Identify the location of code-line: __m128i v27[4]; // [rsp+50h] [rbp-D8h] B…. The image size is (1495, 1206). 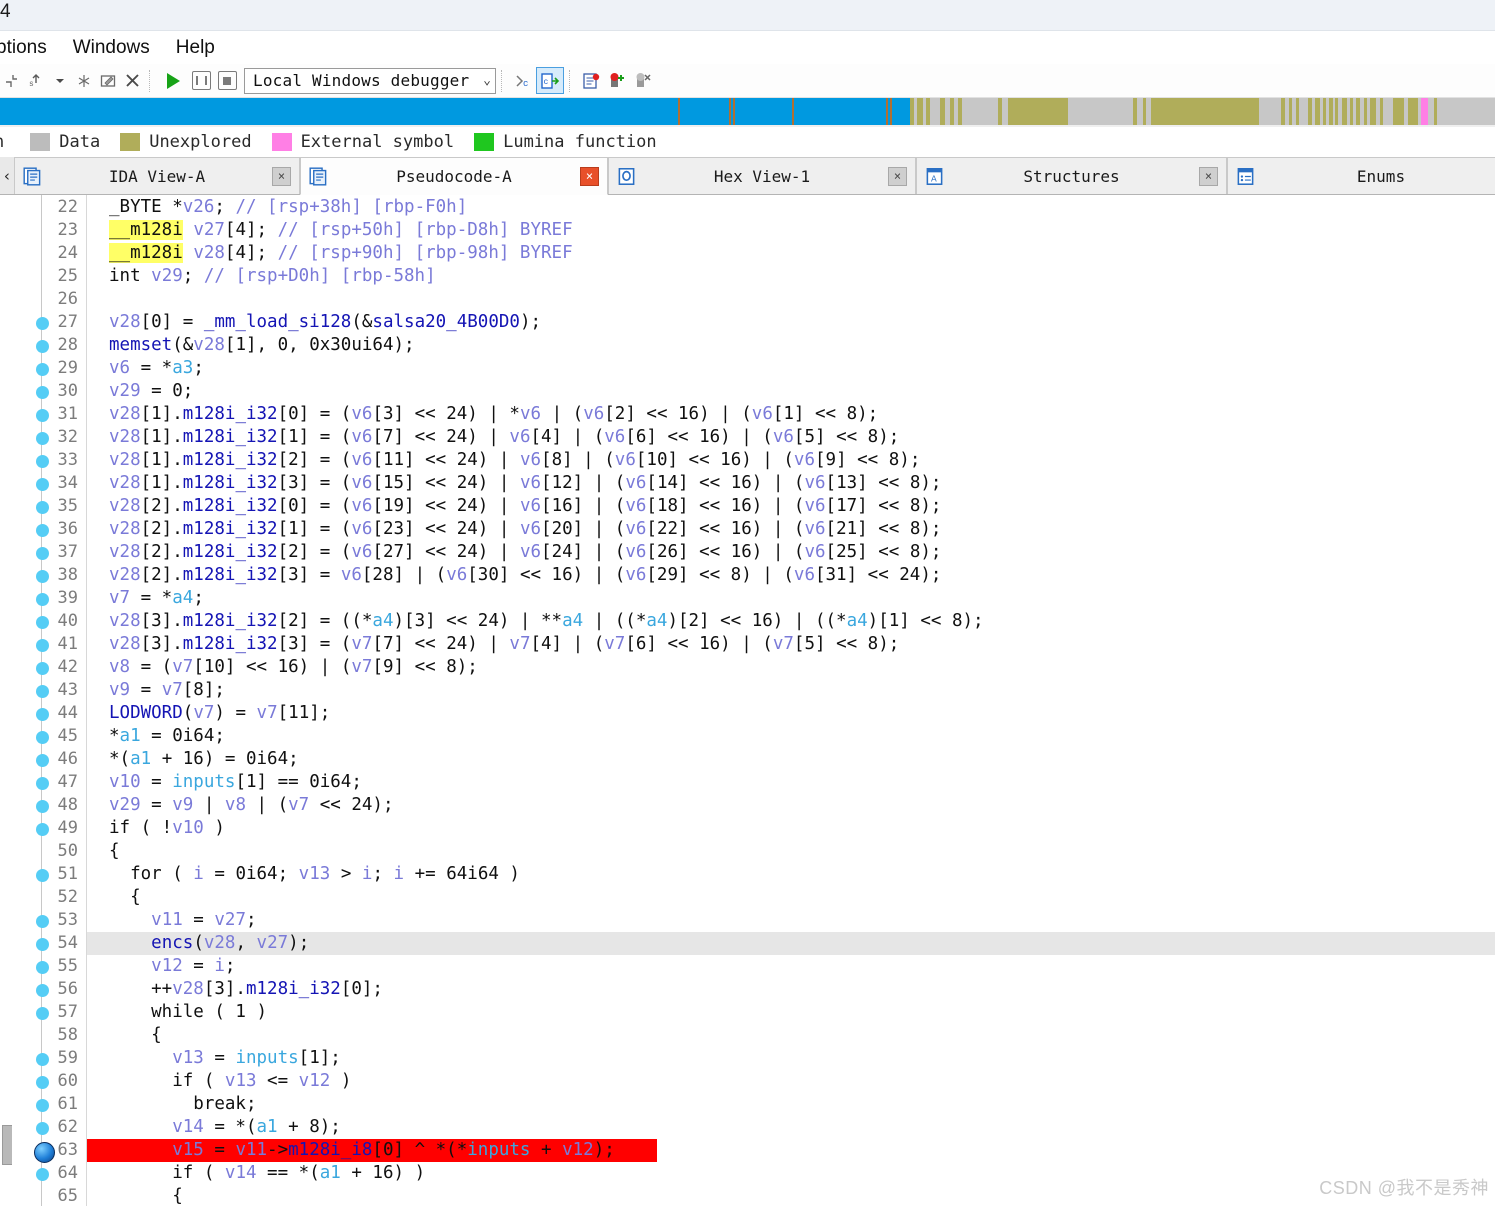
(791, 230).